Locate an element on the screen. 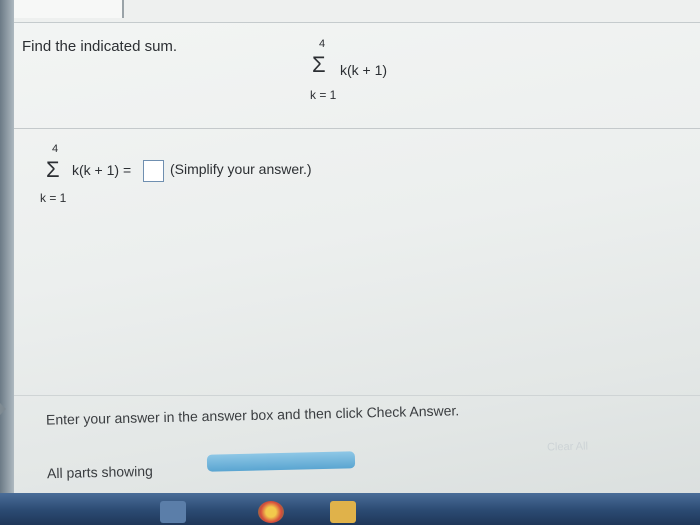  top-strip is located at coordinates (357, 11).